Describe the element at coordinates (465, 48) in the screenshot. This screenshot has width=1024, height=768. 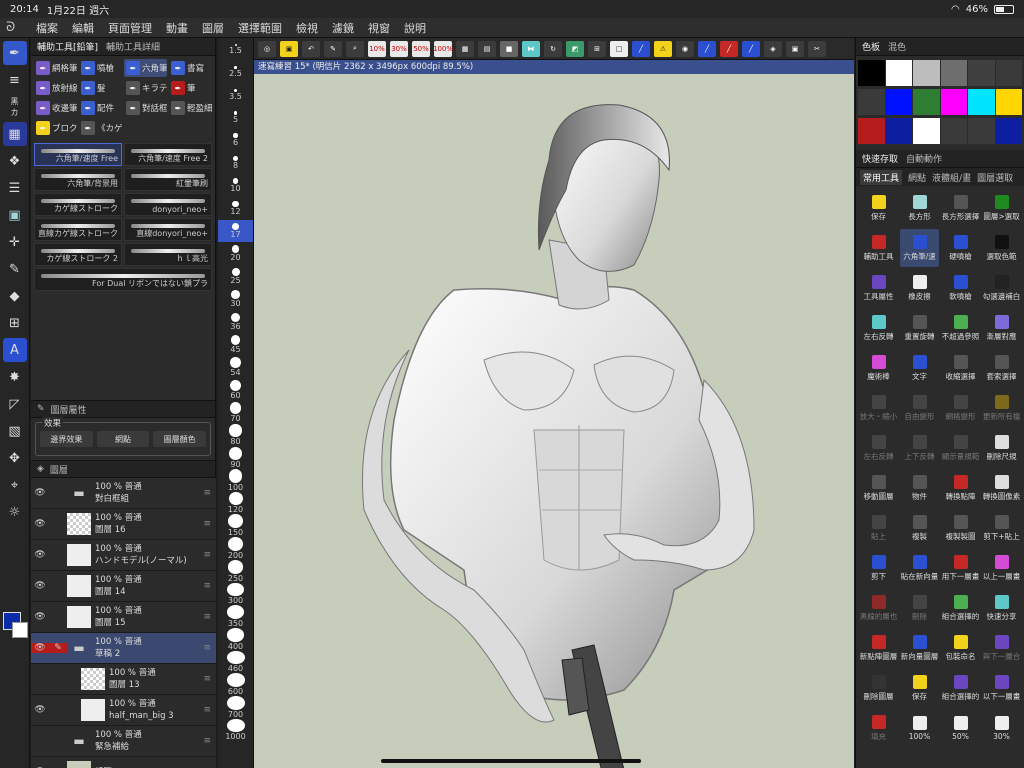
I see `grid-icon: ▦` at that location.